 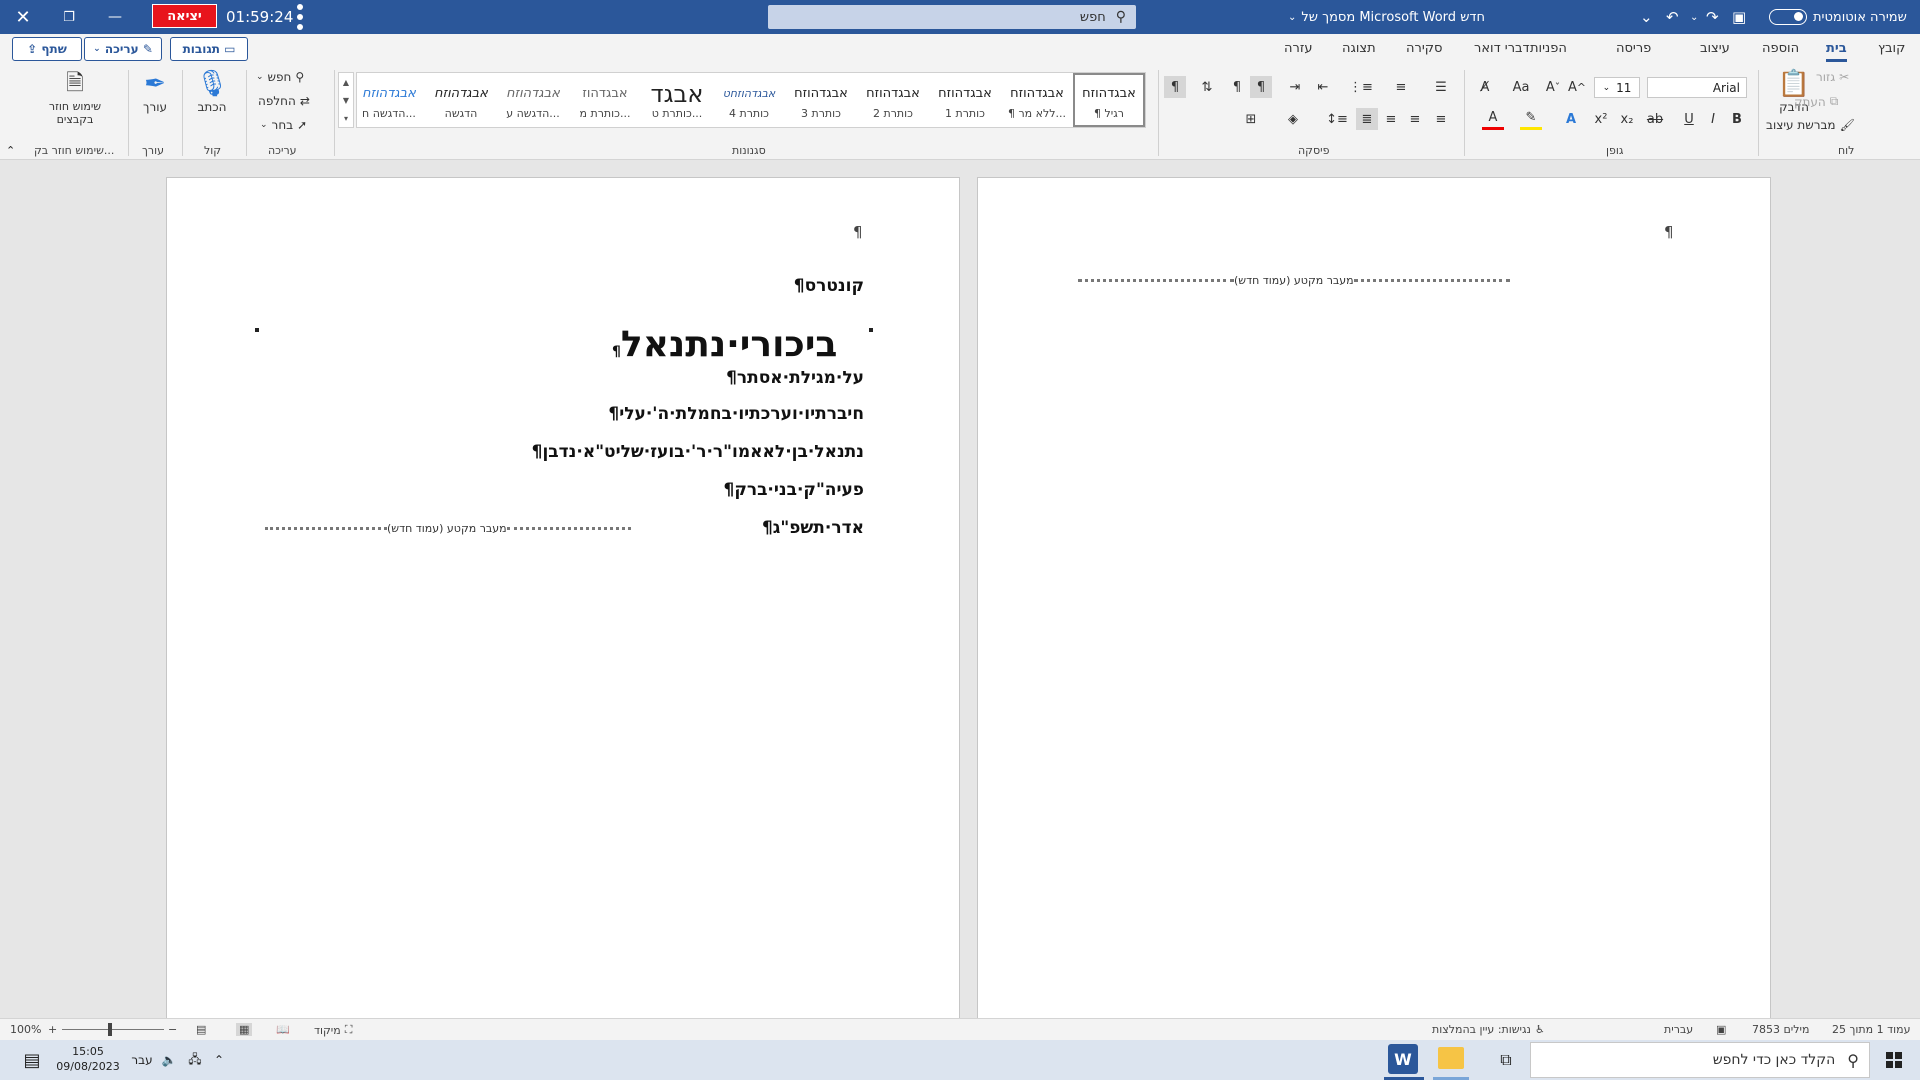 What do you see at coordinates (244, 1029) in the screenshot?
I see `print-layout-icon: ▦` at bounding box center [244, 1029].